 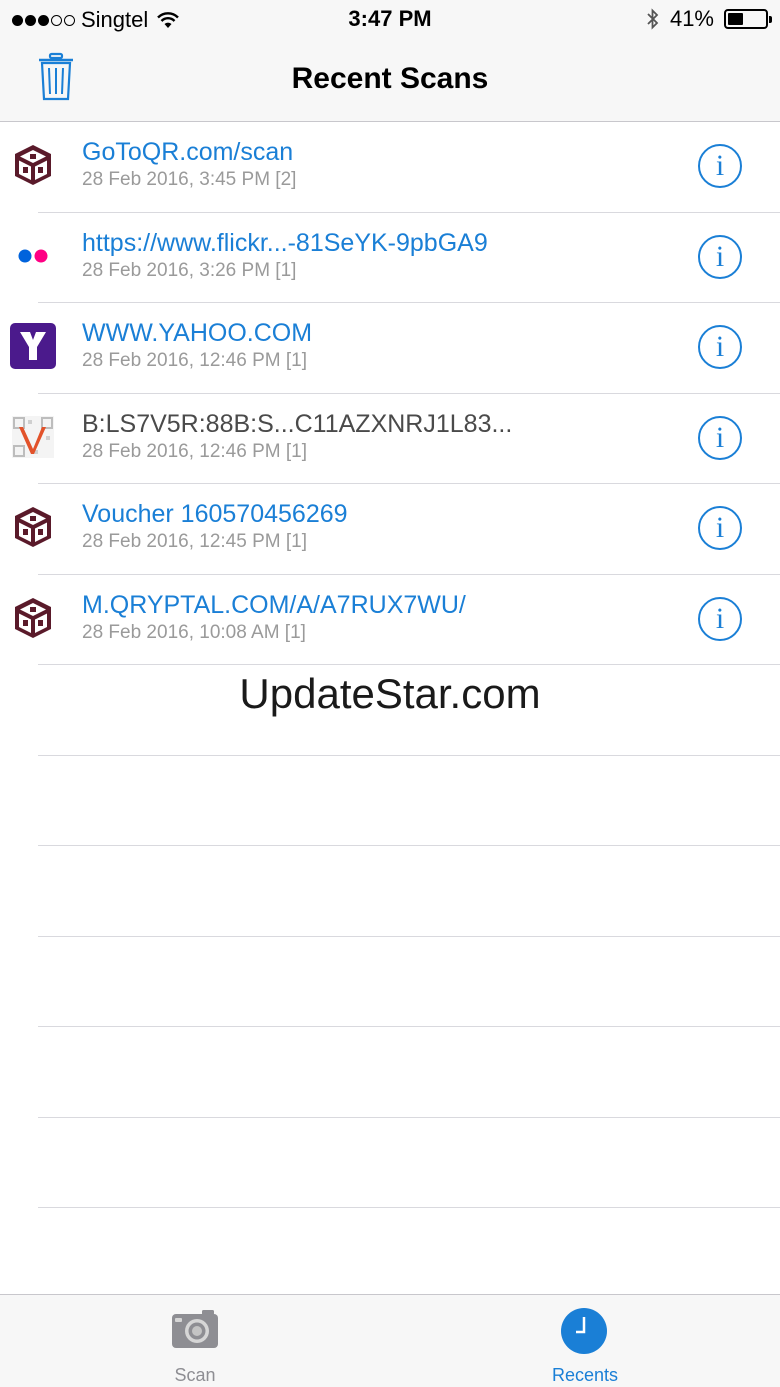 What do you see at coordinates (585, 1375) in the screenshot?
I see `tab-recents-label: Recents` at bounding box center [585, 1375].